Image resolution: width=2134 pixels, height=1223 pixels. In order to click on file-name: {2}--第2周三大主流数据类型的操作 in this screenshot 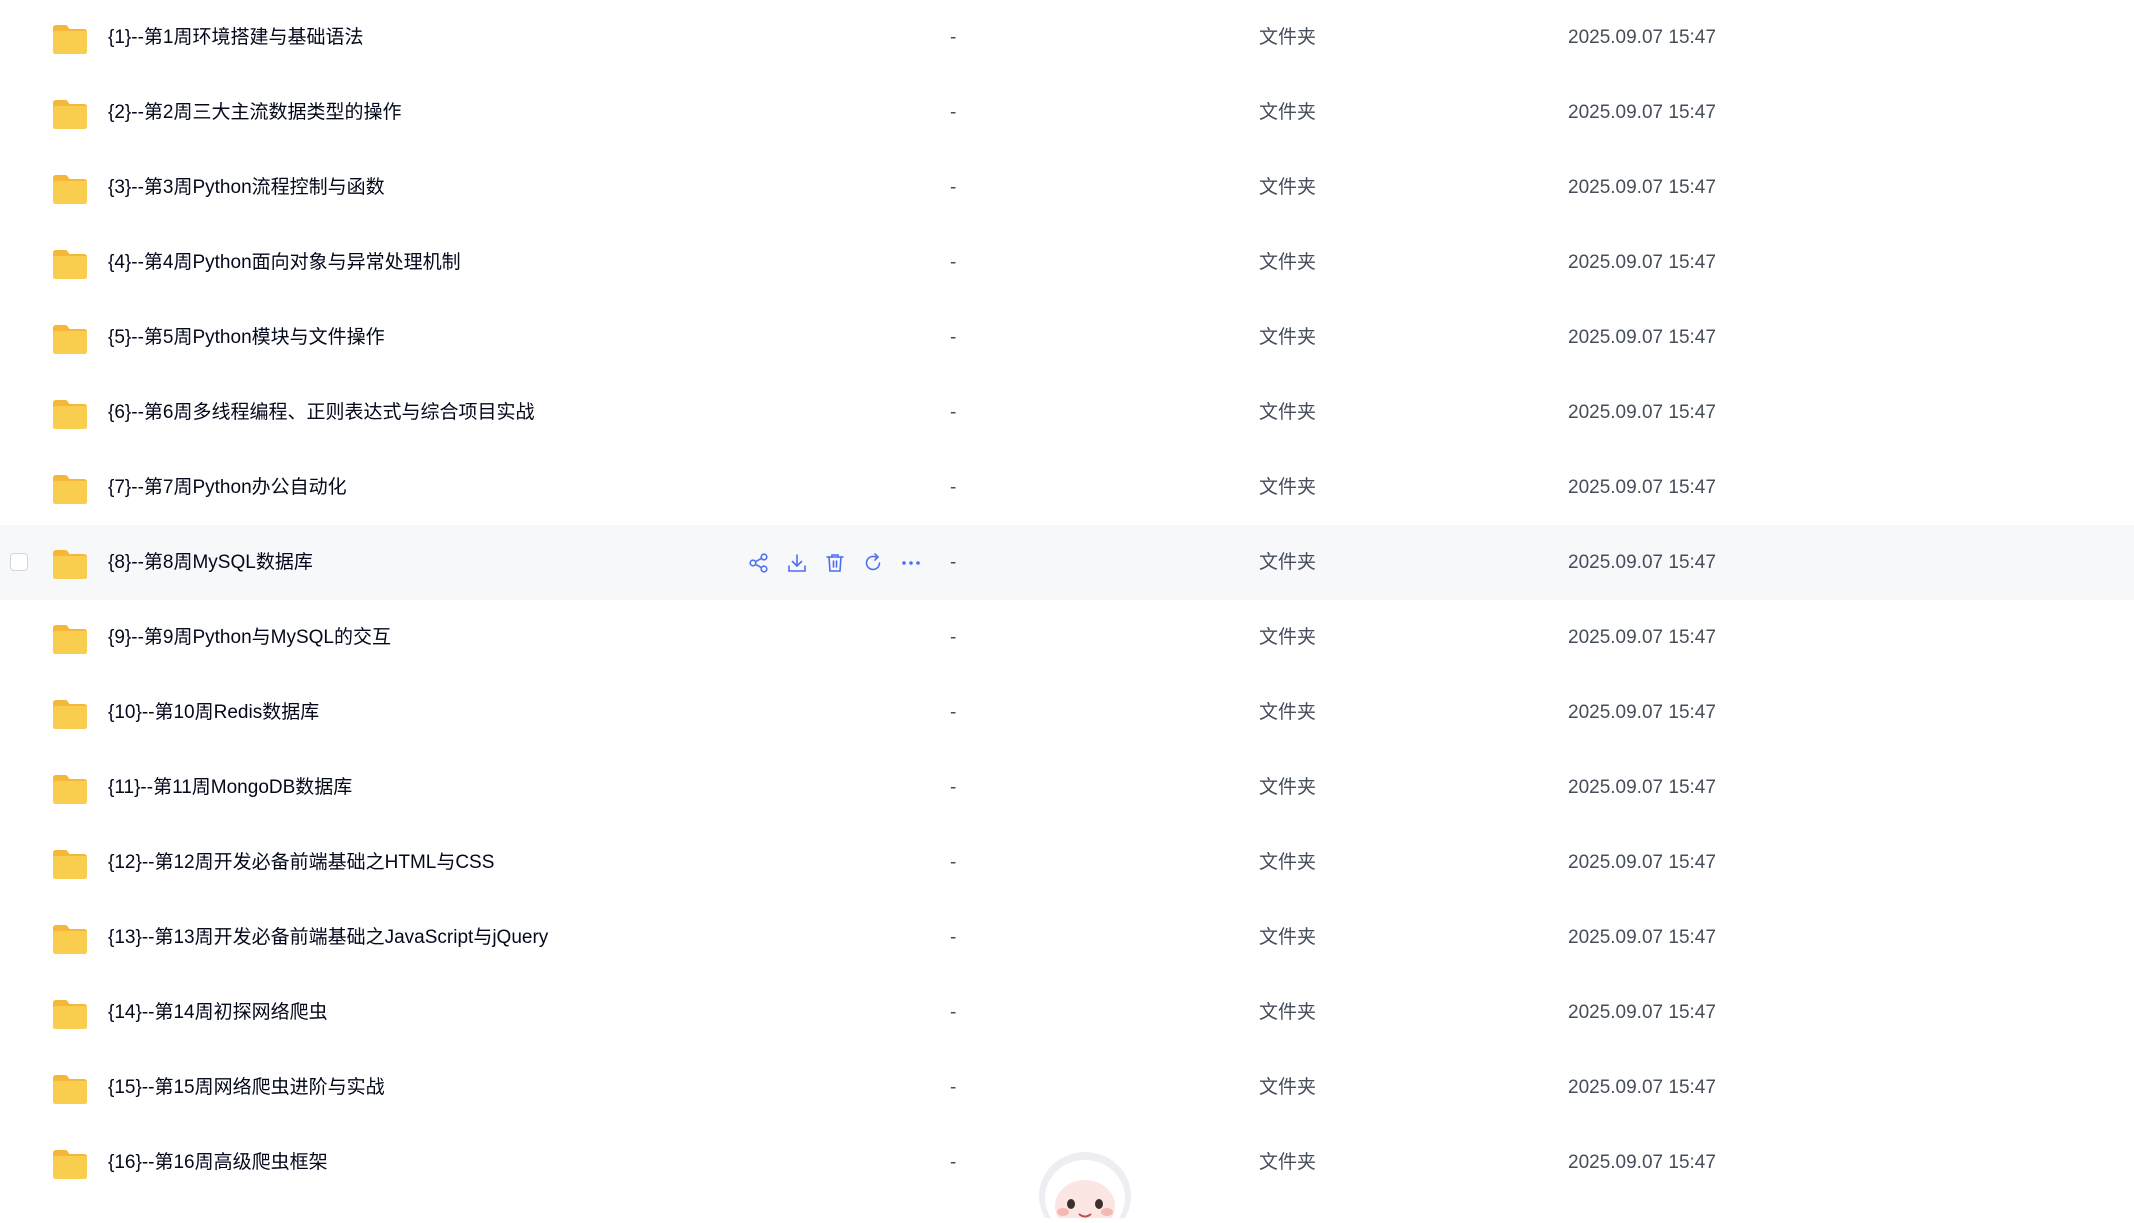, I will do `click(254, 112)`.